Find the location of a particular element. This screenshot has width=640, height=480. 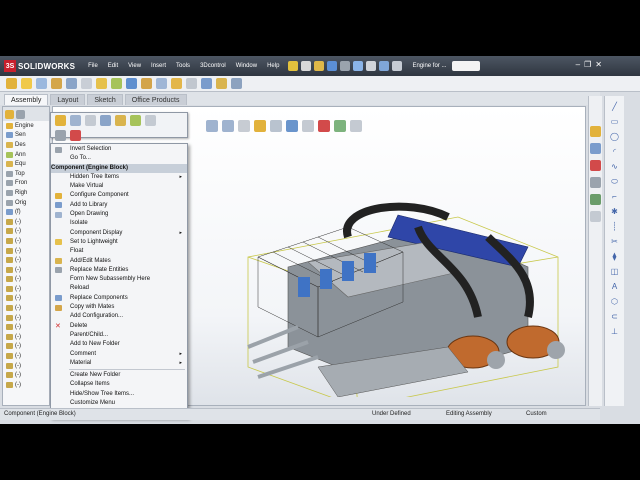

menu-item-float: Float is located at coordinates (119, 251).